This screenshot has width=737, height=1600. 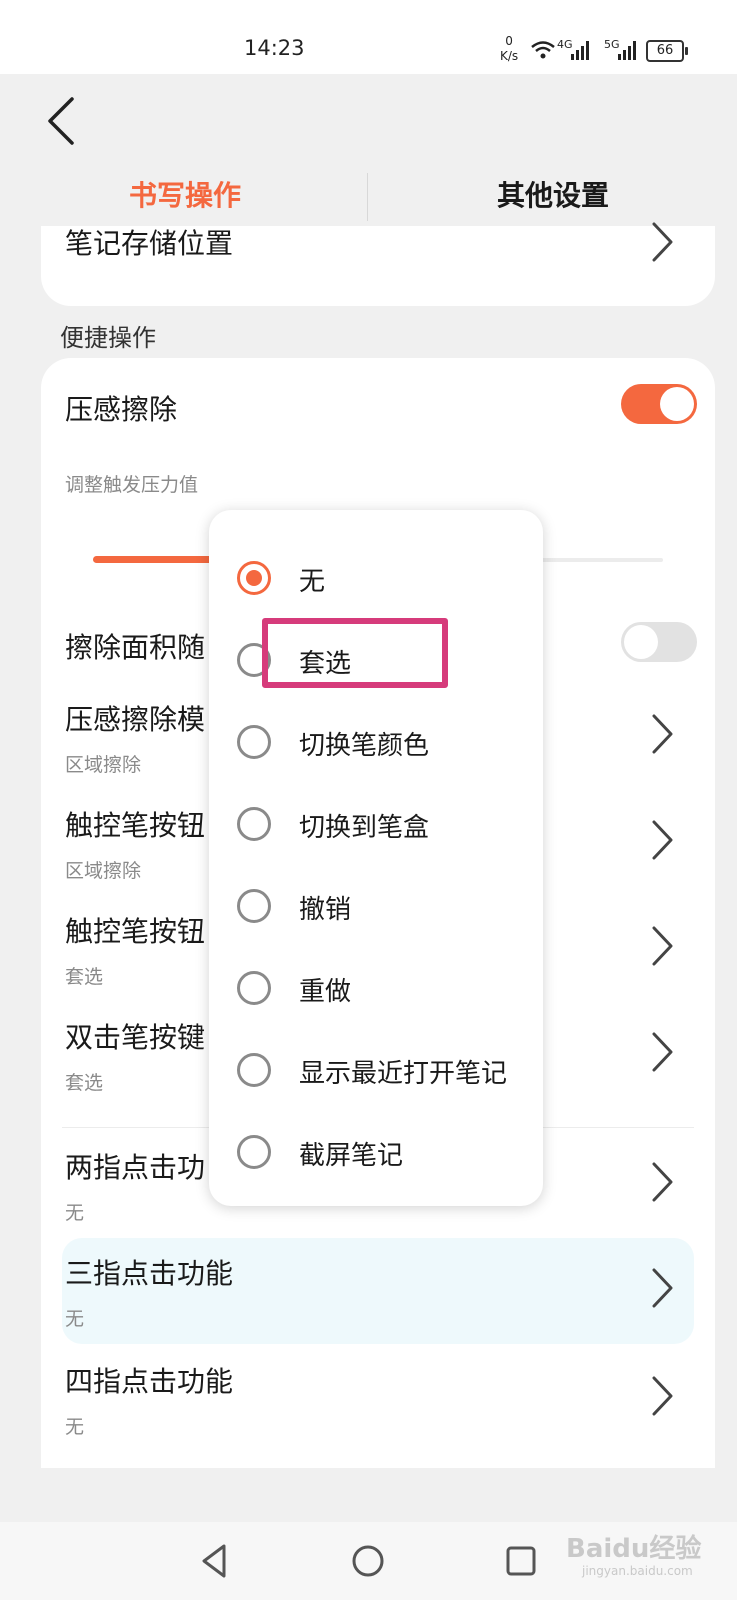 What do you see at coordinates (364, 828) in the screenshot?
I see `option-label: 切换到笔盒` at bounding box center [364, 828].